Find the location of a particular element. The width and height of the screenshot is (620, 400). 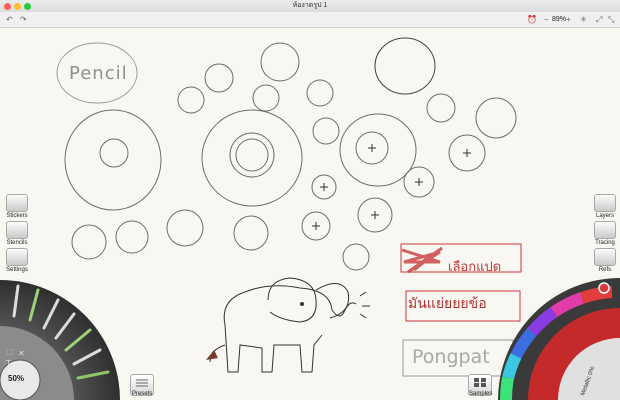

settings-button: Settings is located at coordinates (17, 263).